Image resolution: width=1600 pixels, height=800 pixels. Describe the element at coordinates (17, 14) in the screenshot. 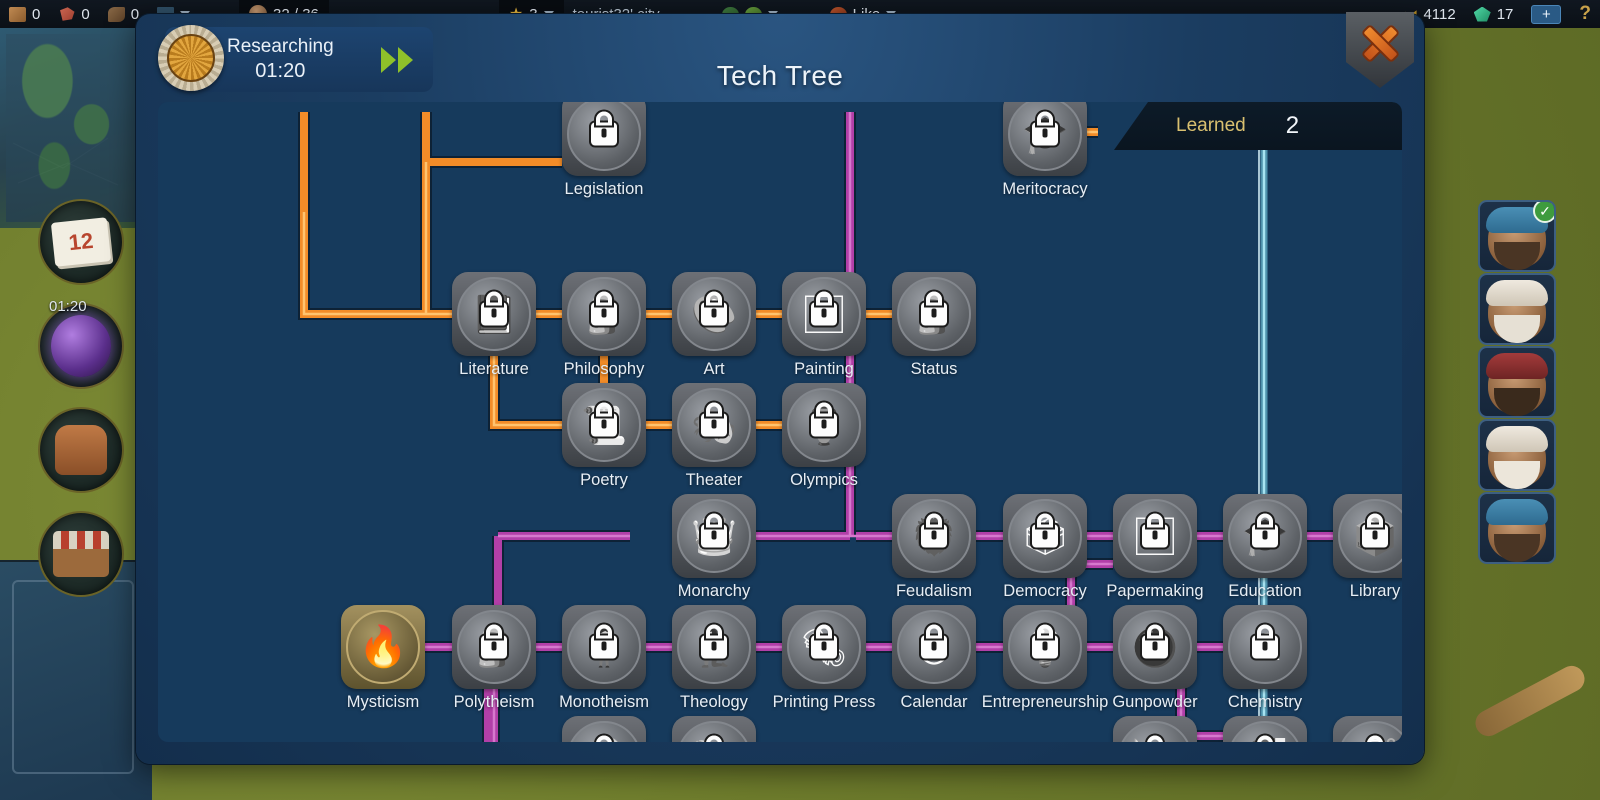

I see `wood-icon` at that location.